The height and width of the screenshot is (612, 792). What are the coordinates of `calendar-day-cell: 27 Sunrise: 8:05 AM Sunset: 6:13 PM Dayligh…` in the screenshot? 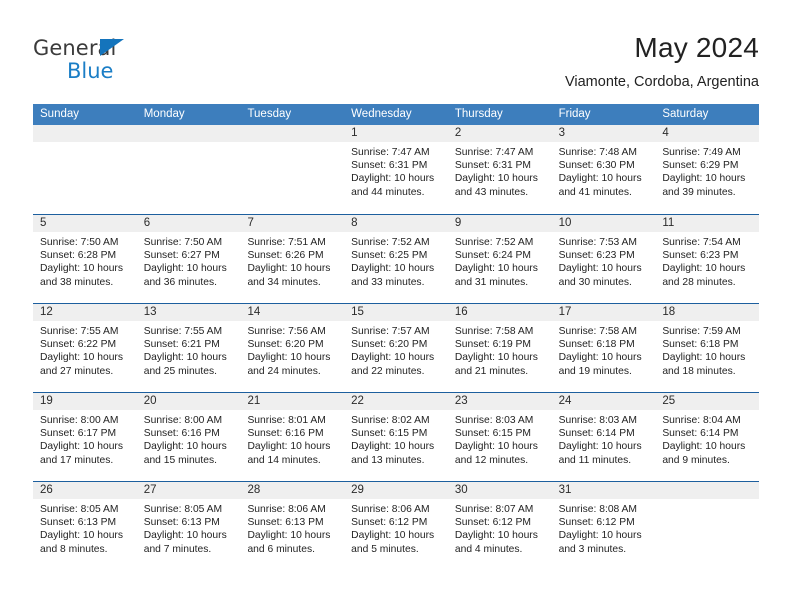 It's located at (188, 526).